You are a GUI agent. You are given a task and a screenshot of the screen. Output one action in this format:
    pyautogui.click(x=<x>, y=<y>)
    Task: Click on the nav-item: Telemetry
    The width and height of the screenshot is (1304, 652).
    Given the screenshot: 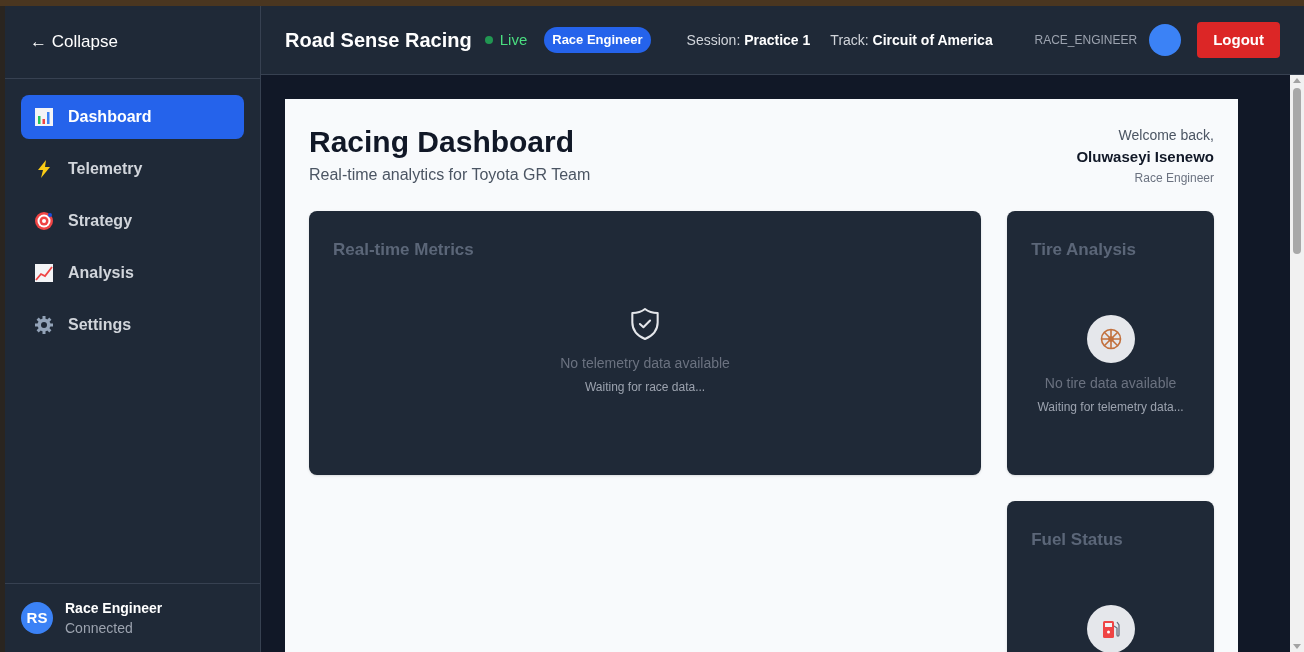 What is the action you would take?
    pyautogui.click(x=132, y=169)
    